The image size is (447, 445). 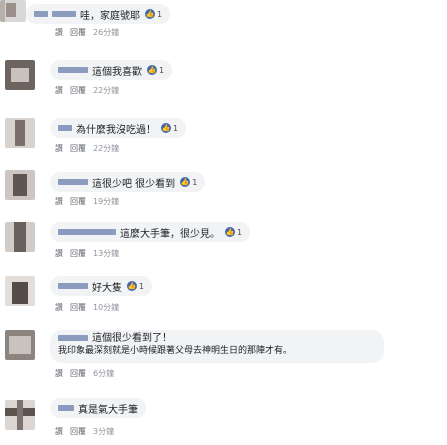 What do you see at coordinates (117, 72) in the screenshot?
I see `comment-text: 這個我喜歡` at bounding box center [117, 72].